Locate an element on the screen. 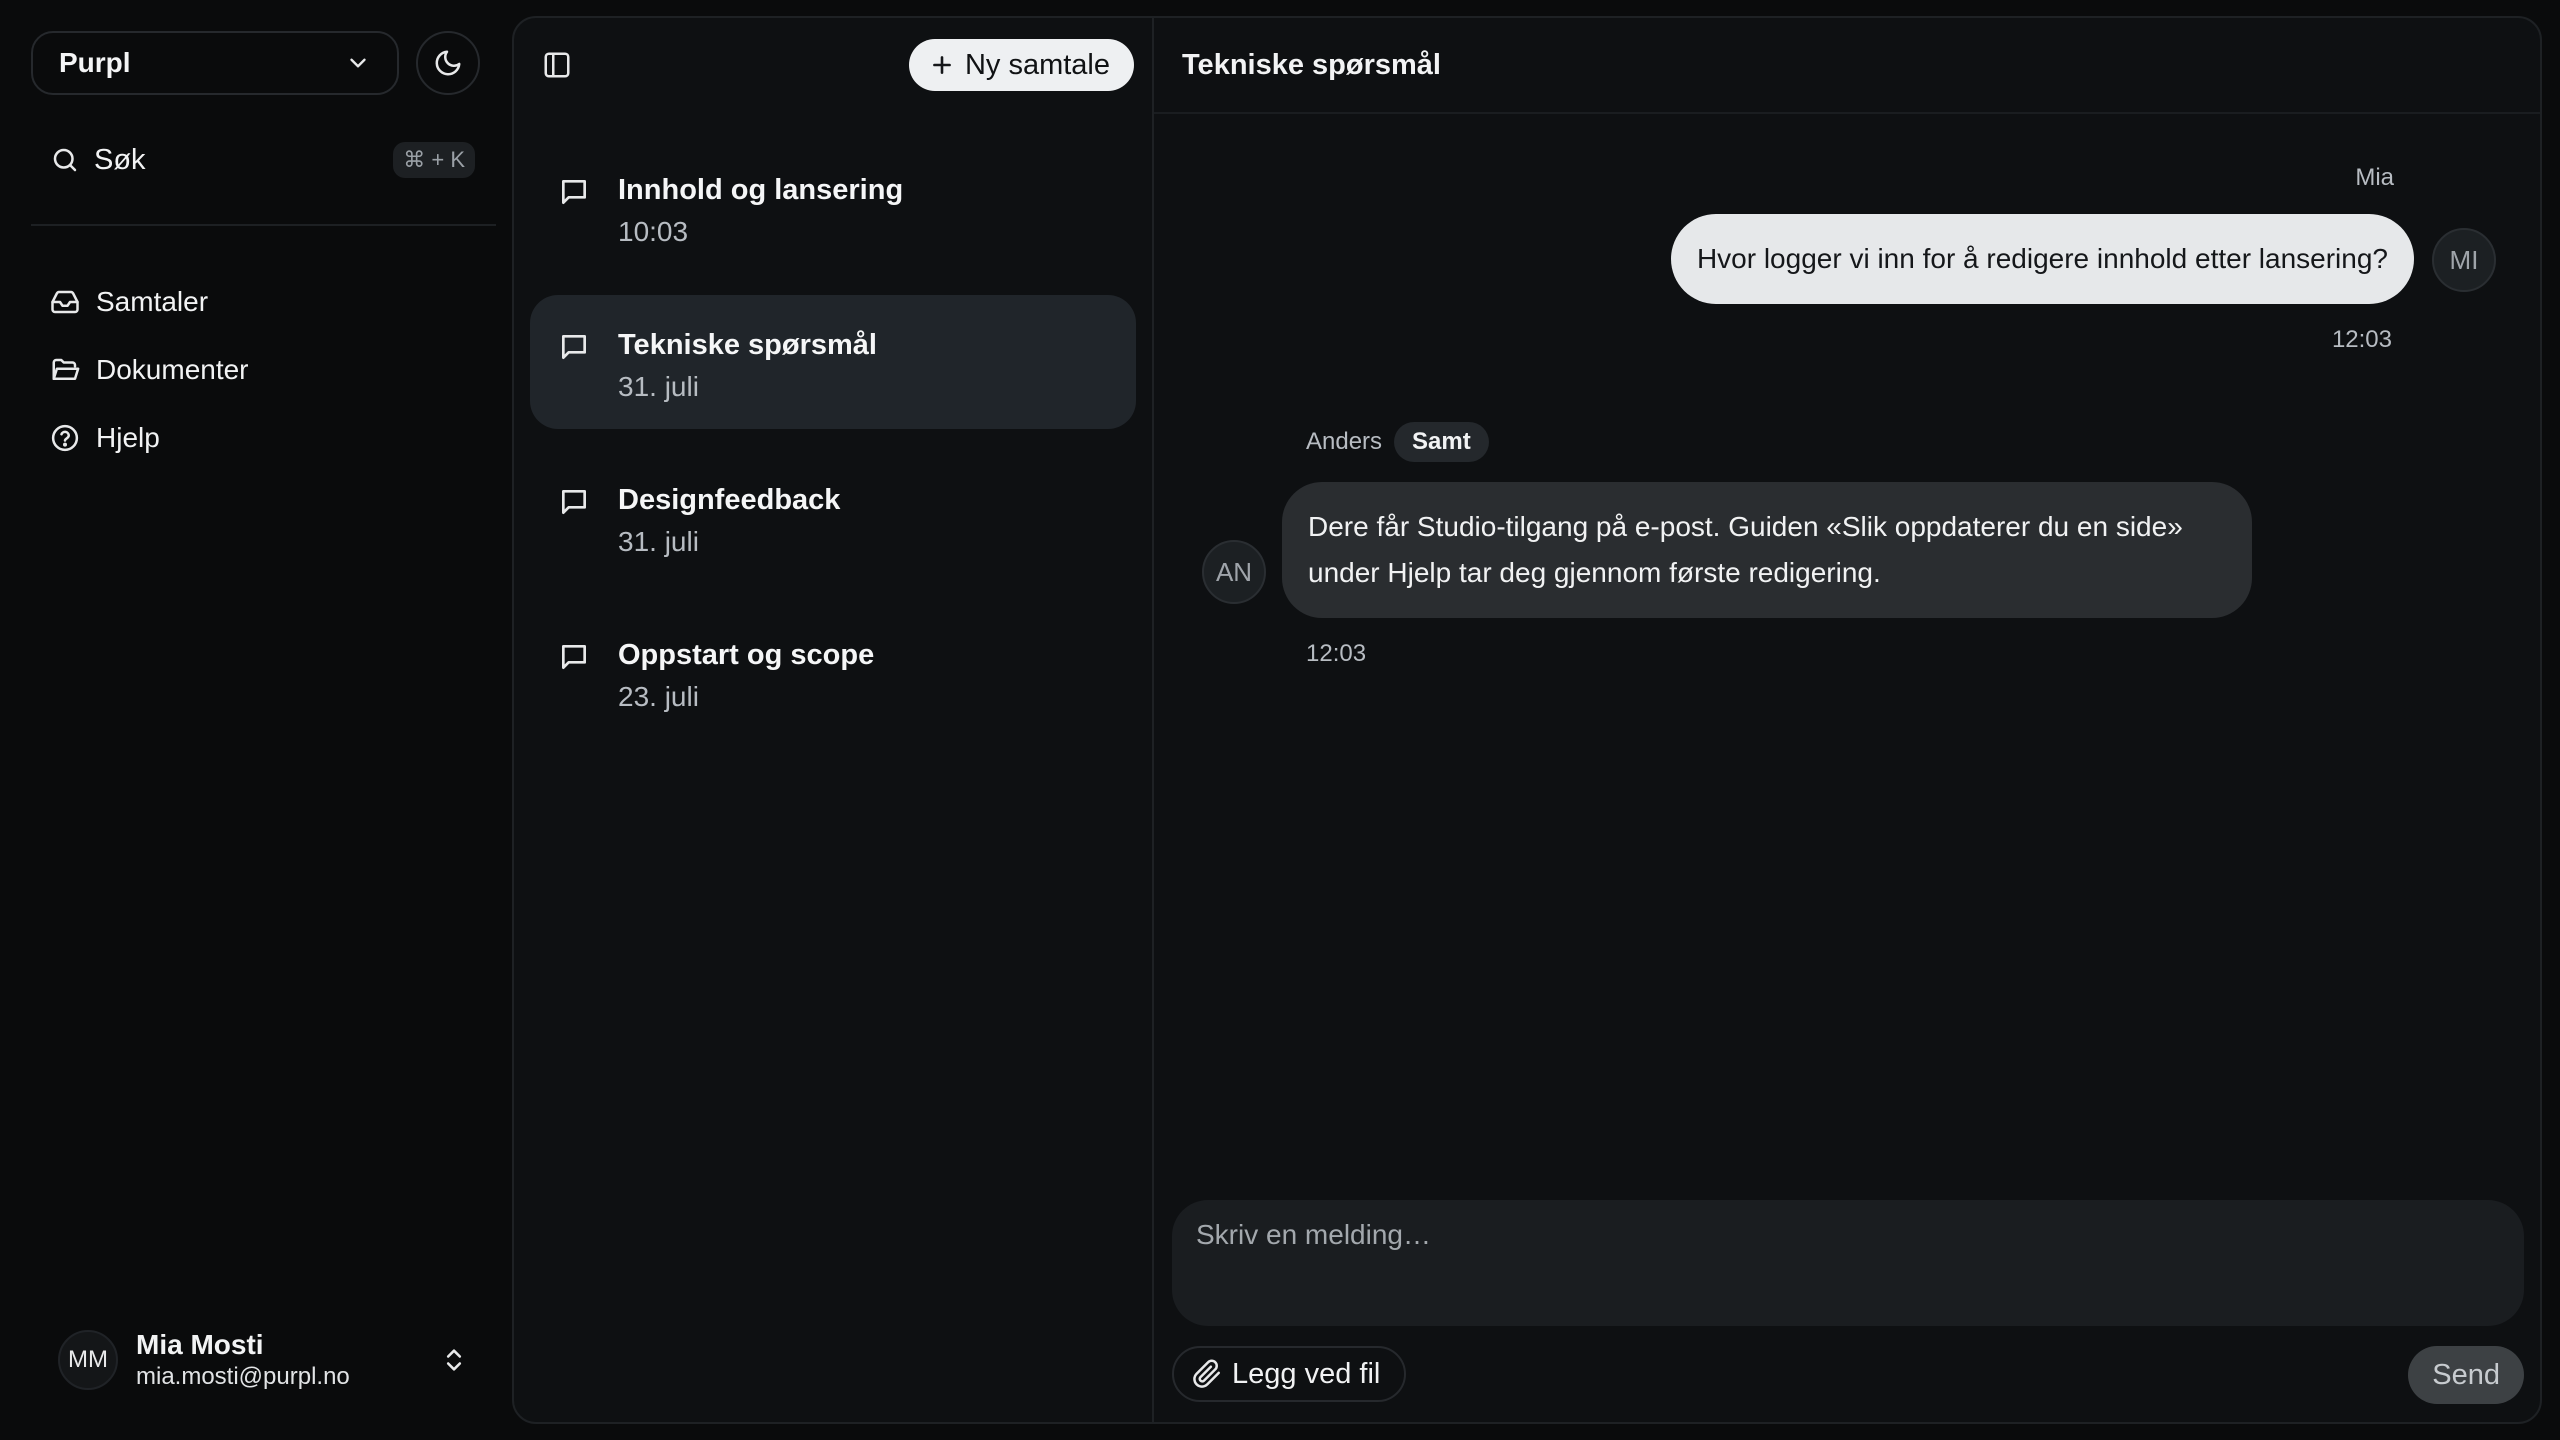  workspace-name: Purpl is located at coordinates (95, 62).